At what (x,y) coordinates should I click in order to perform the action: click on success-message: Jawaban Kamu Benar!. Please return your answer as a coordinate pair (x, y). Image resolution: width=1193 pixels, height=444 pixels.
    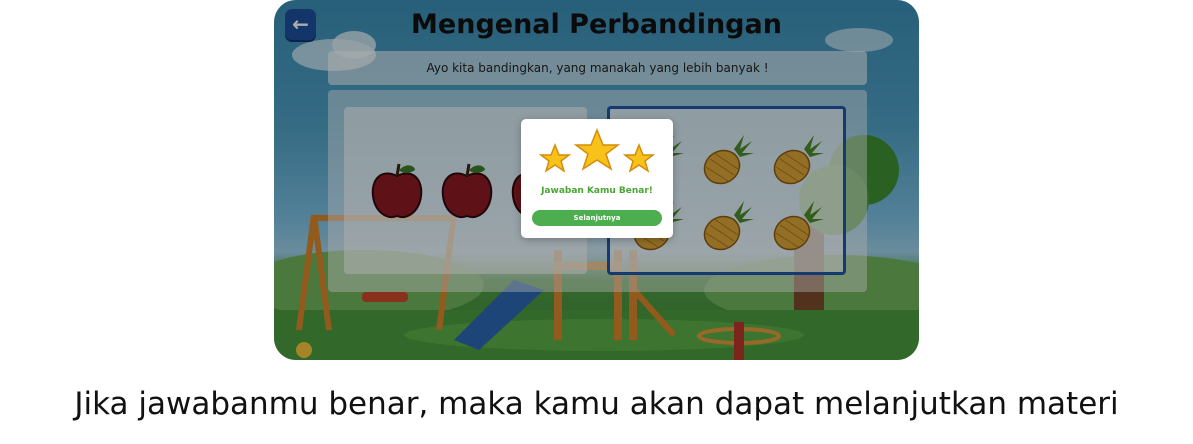
    Looking at the image, I should click on (597, 191).